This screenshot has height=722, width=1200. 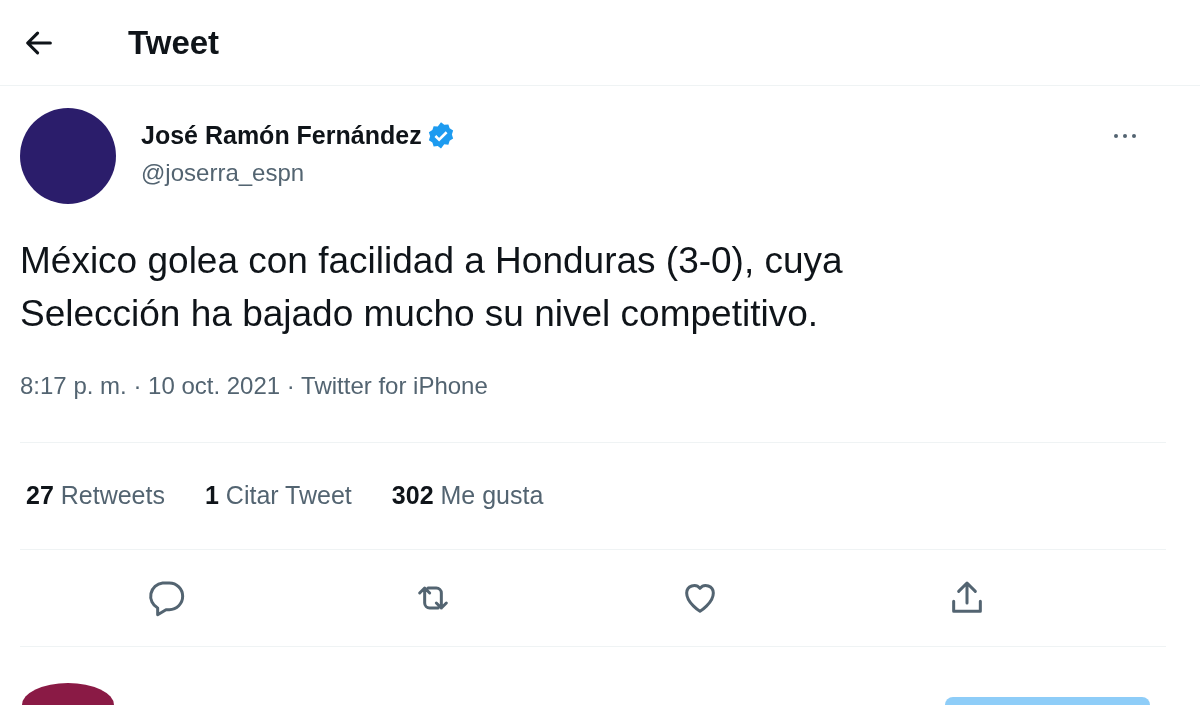 I want to click on tweet-text: México golea con facilidad a Honduras (3-0), cuya, so click(x=432, y=261).